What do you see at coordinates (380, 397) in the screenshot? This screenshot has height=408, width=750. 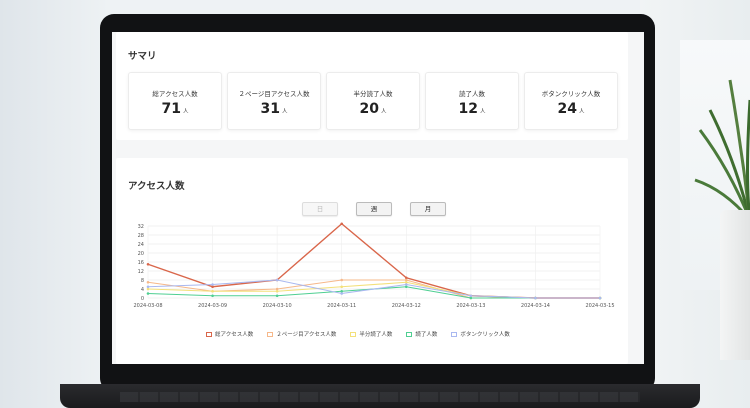 I see `laptop-keyboard` at bounding box center [380, 397].